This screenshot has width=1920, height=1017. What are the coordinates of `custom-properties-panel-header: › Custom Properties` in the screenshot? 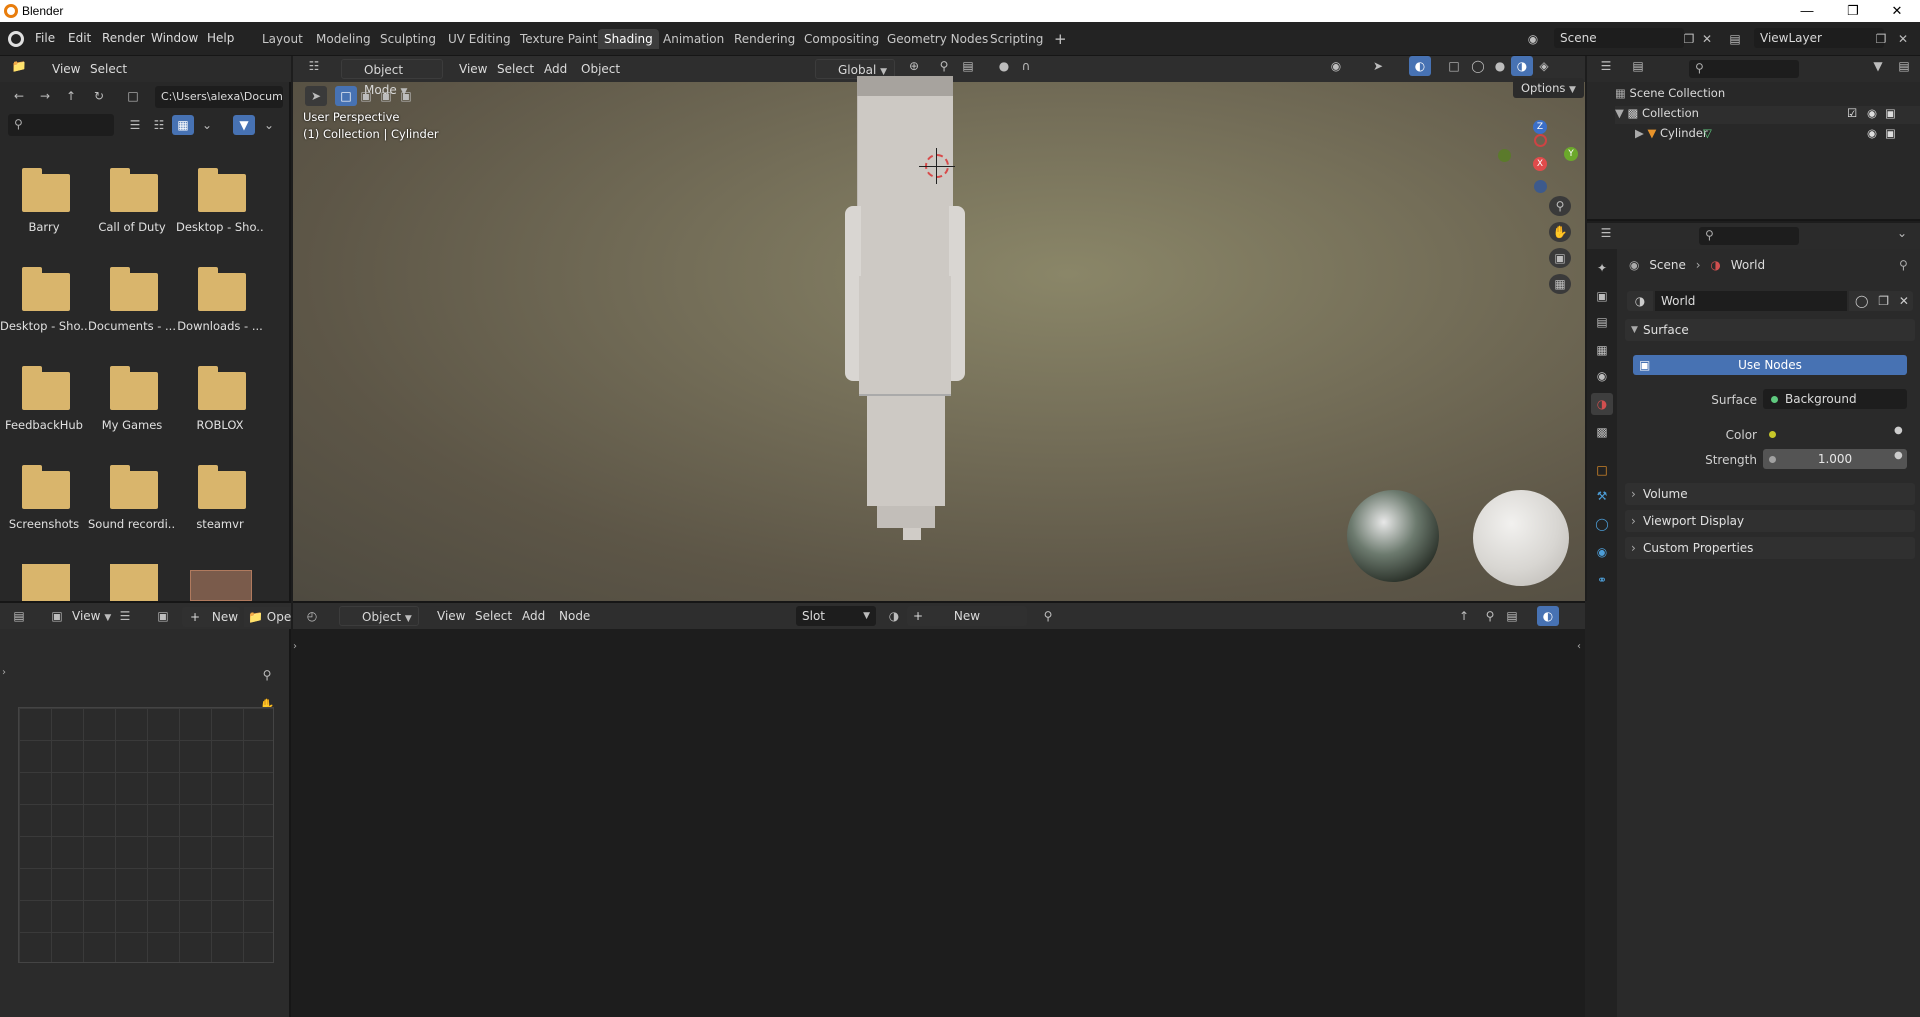 It's located at (1770, 548).